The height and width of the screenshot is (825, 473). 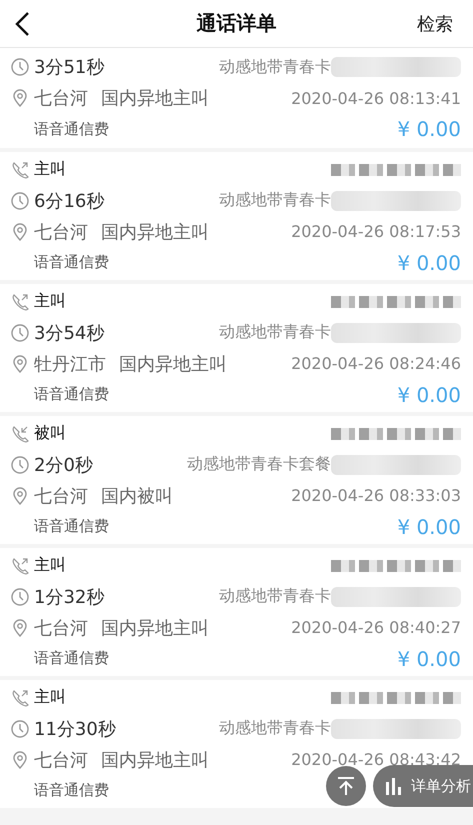 I want to click on call-location: 牡丹江市, so click(x=70, y=364).